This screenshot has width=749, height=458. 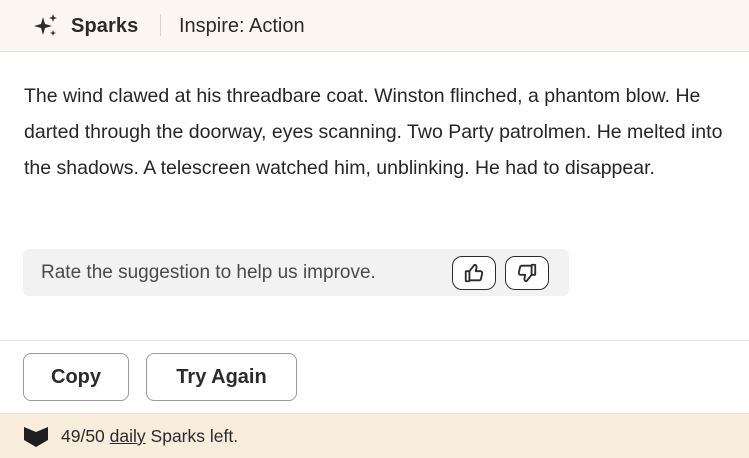 What do you see at coordinates (221, 377) in the screenshot?
I see `try-again-button: Try Again` at bounding box center [221, 377].